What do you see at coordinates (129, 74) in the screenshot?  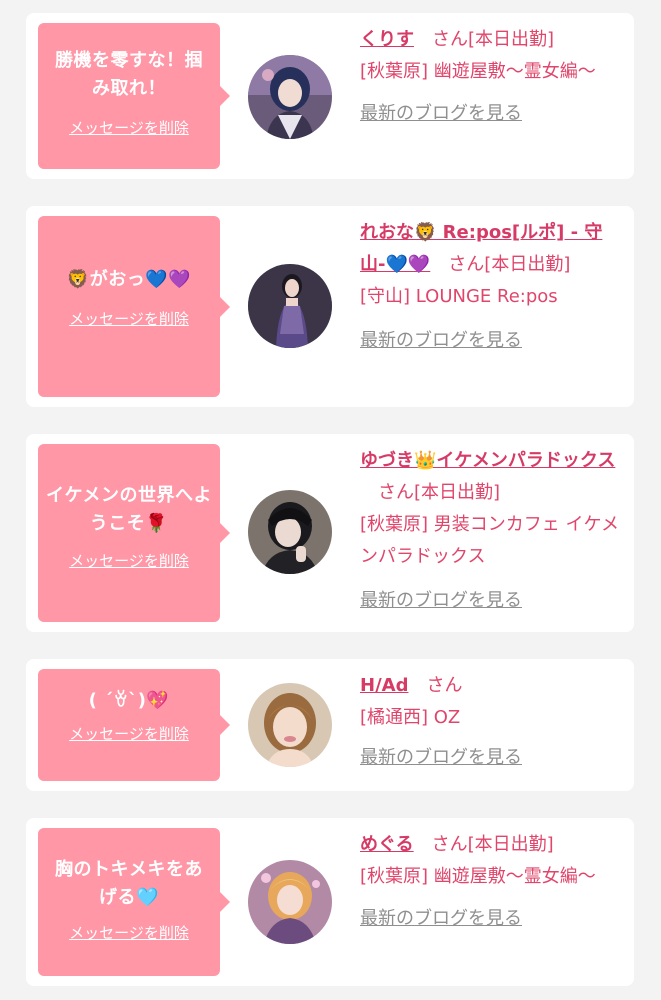 I see `bubble-message: 勝機を零すな！掴み取れ！` at bounding box center [129, 74].